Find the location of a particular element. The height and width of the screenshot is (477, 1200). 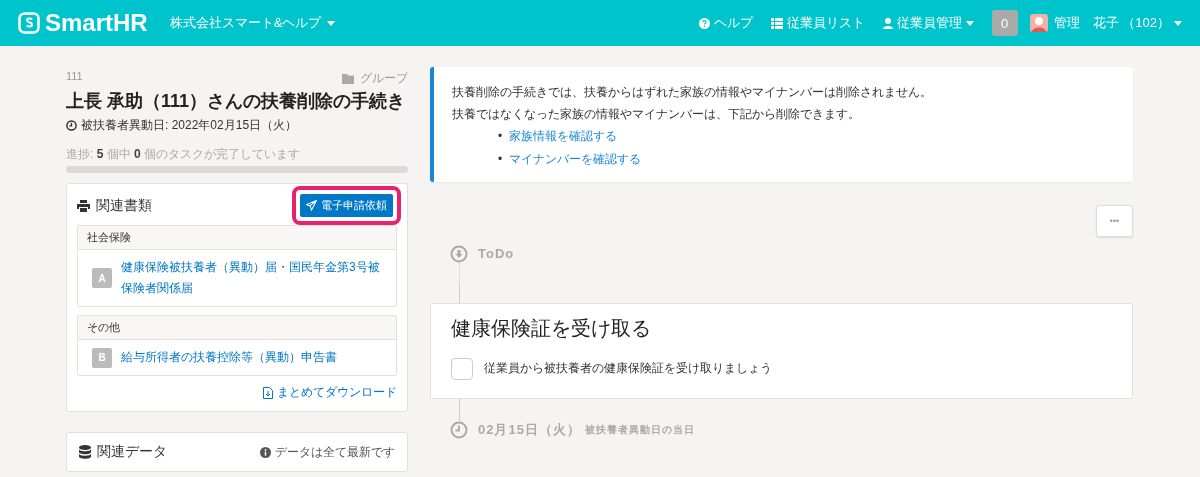

group-header: 社会保険 is located at coordinates (237, 238).